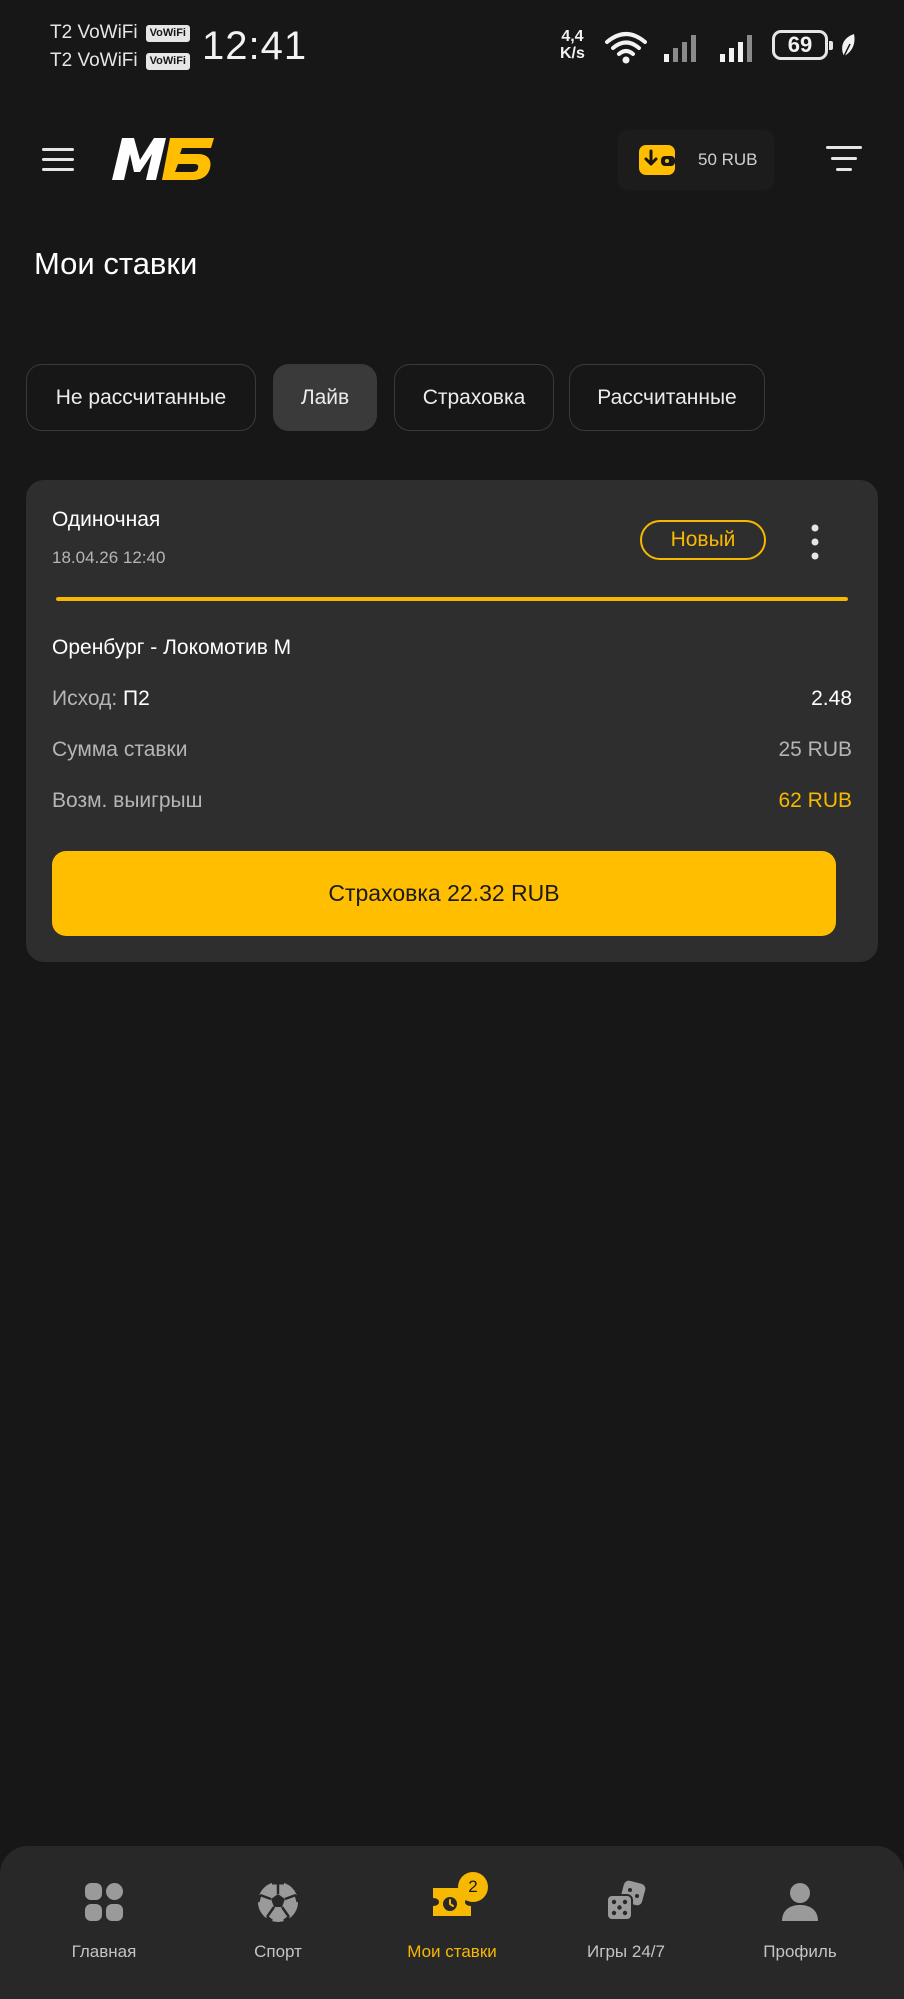  What do you see at coordinates (136, 698) in the screenshot?
I see `outcome-value: П2` at bounding box center [136, 698].